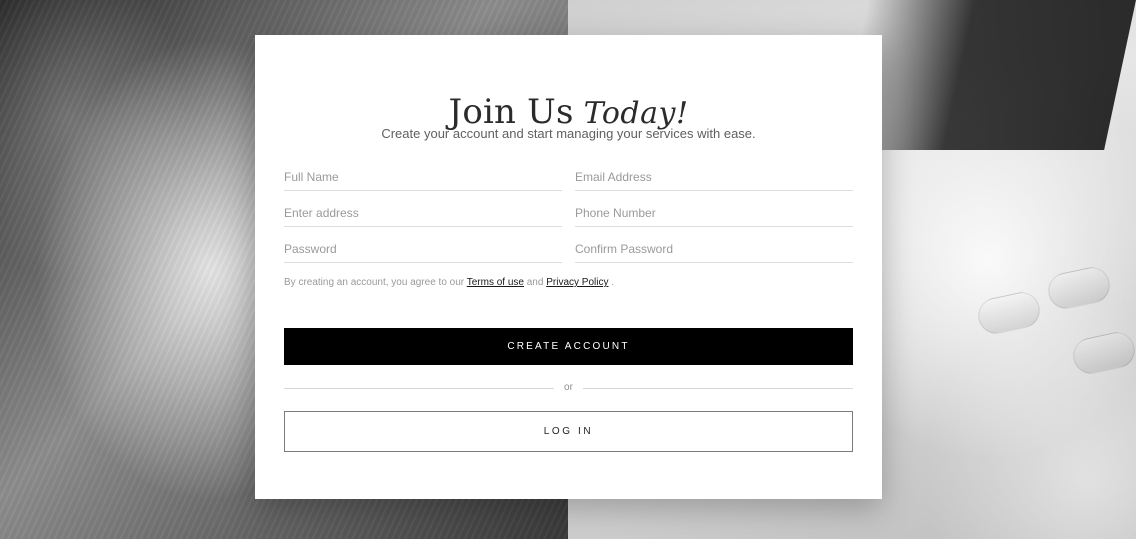  What do you see at coordinates (718, 388) in the screenshot?
I see `divider-line-right` at bounding box center [718, 388].